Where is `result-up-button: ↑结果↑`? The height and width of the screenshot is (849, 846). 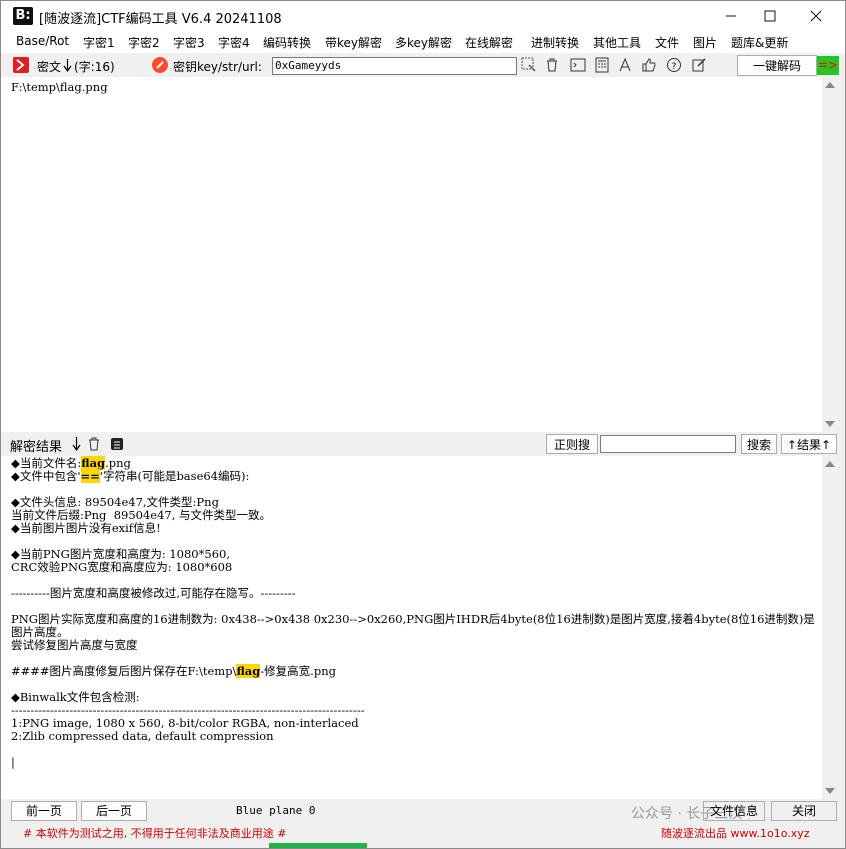
result-up-button: ↑结果↑ is located at coordinates (809, 444).